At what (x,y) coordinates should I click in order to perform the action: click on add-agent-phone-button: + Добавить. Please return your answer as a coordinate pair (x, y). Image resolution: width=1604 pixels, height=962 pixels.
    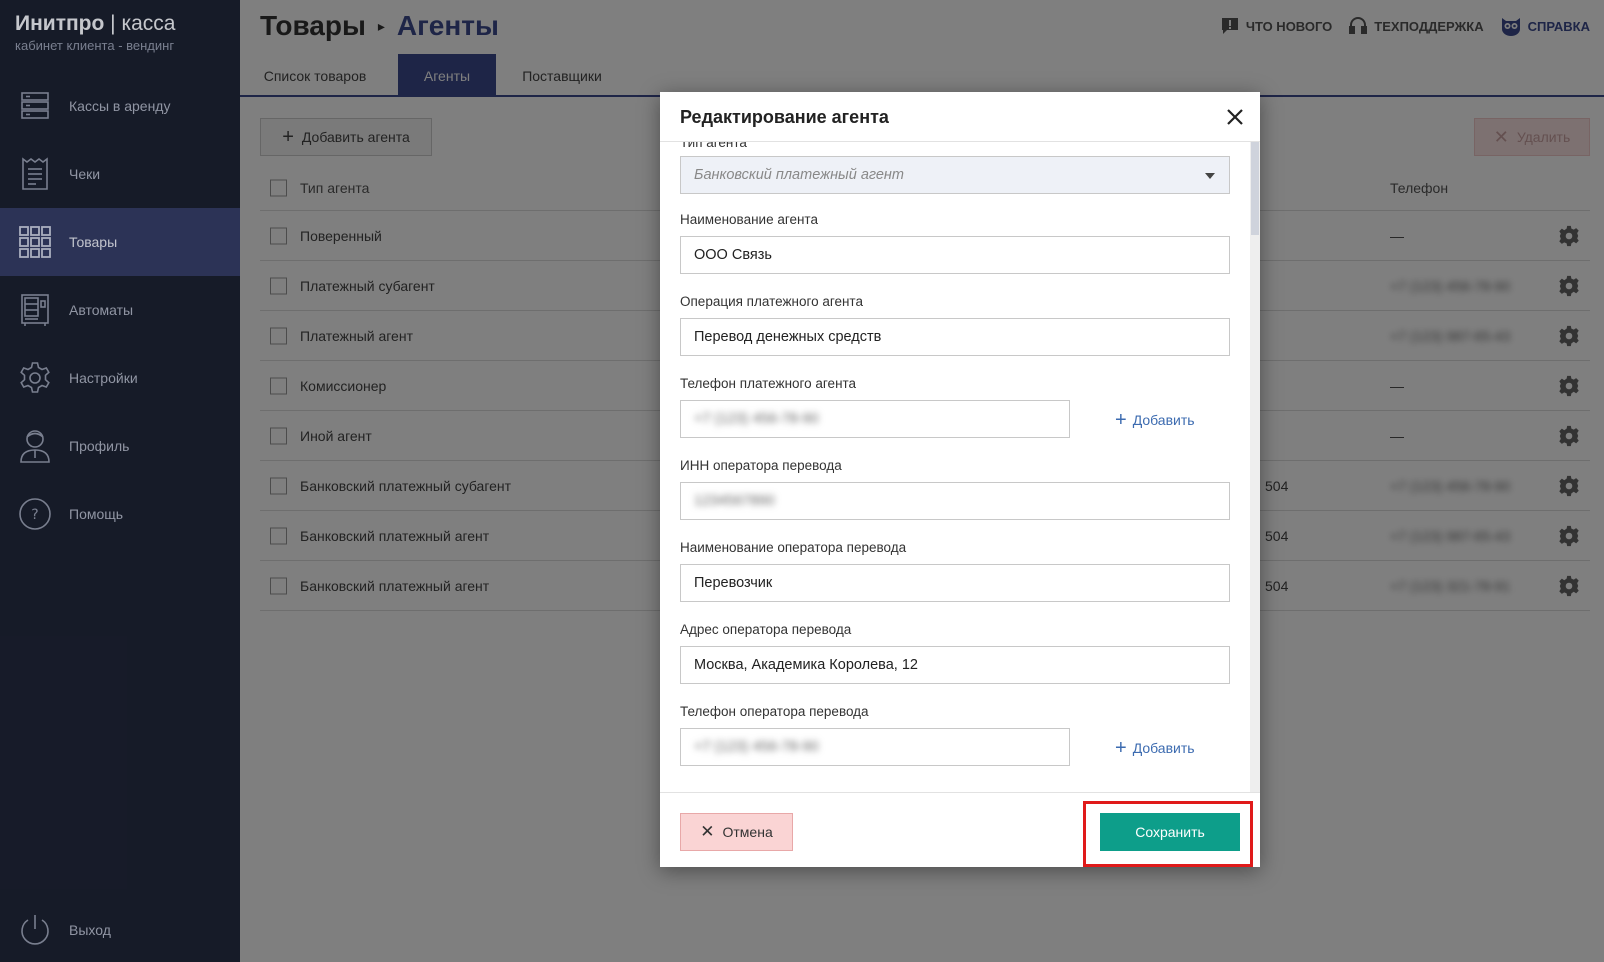
    Looking at the image, I should click on (1155, 420).